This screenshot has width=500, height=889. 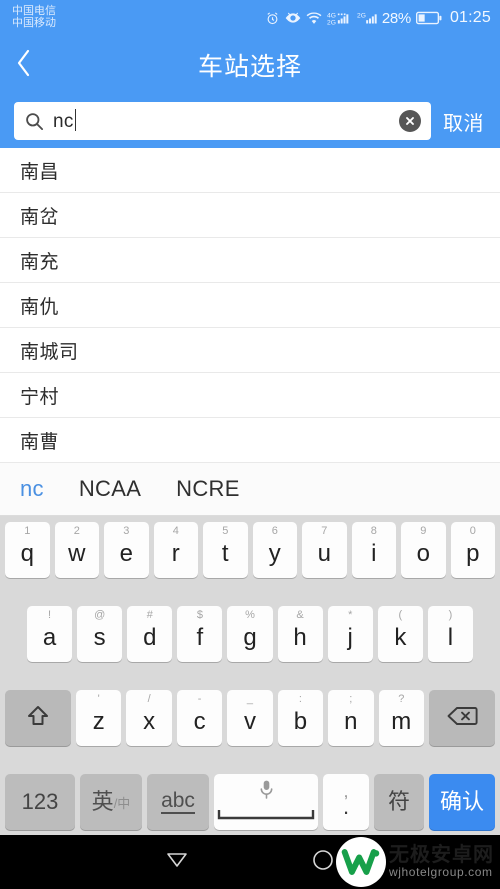 What do you see at coordinates (250, 215) in the screenshot?
I see `list-item: 南岔` at bounding box center [250, 215].